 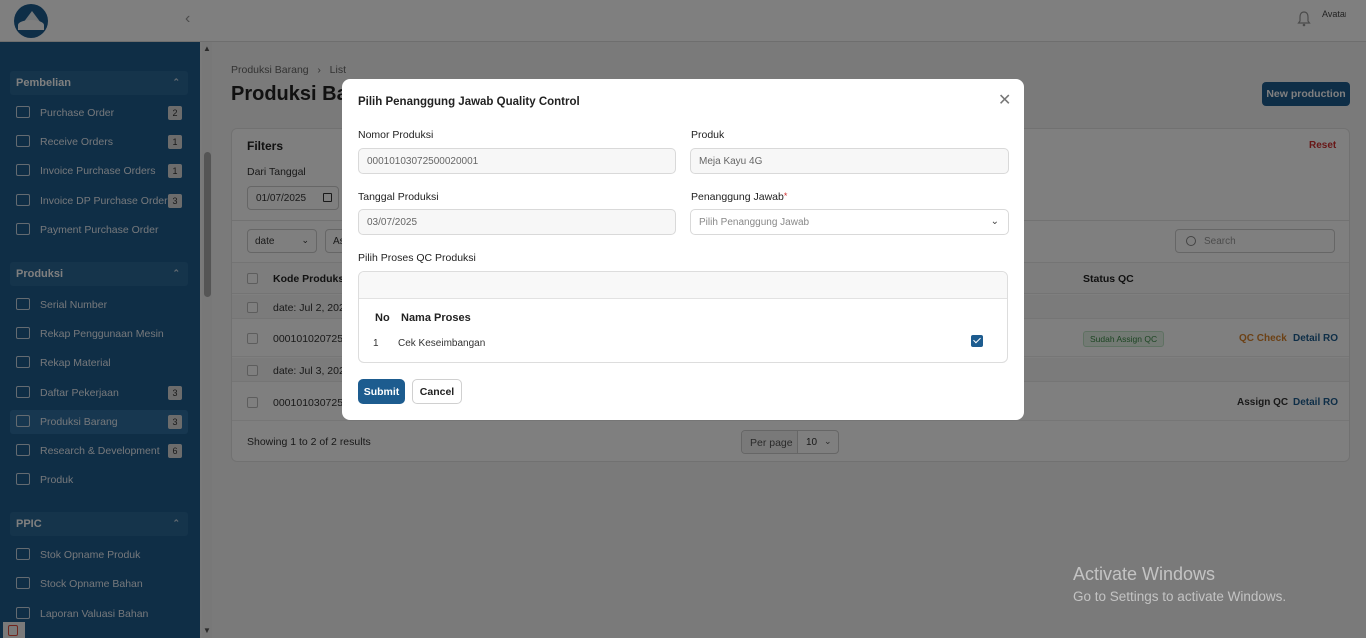 What do you see at coordinates (849, 222) in the screenshot?
I see `penanggung-jawab-select: Pilih Penanggung Jawab ⌄` at bounding box center [849, 222].